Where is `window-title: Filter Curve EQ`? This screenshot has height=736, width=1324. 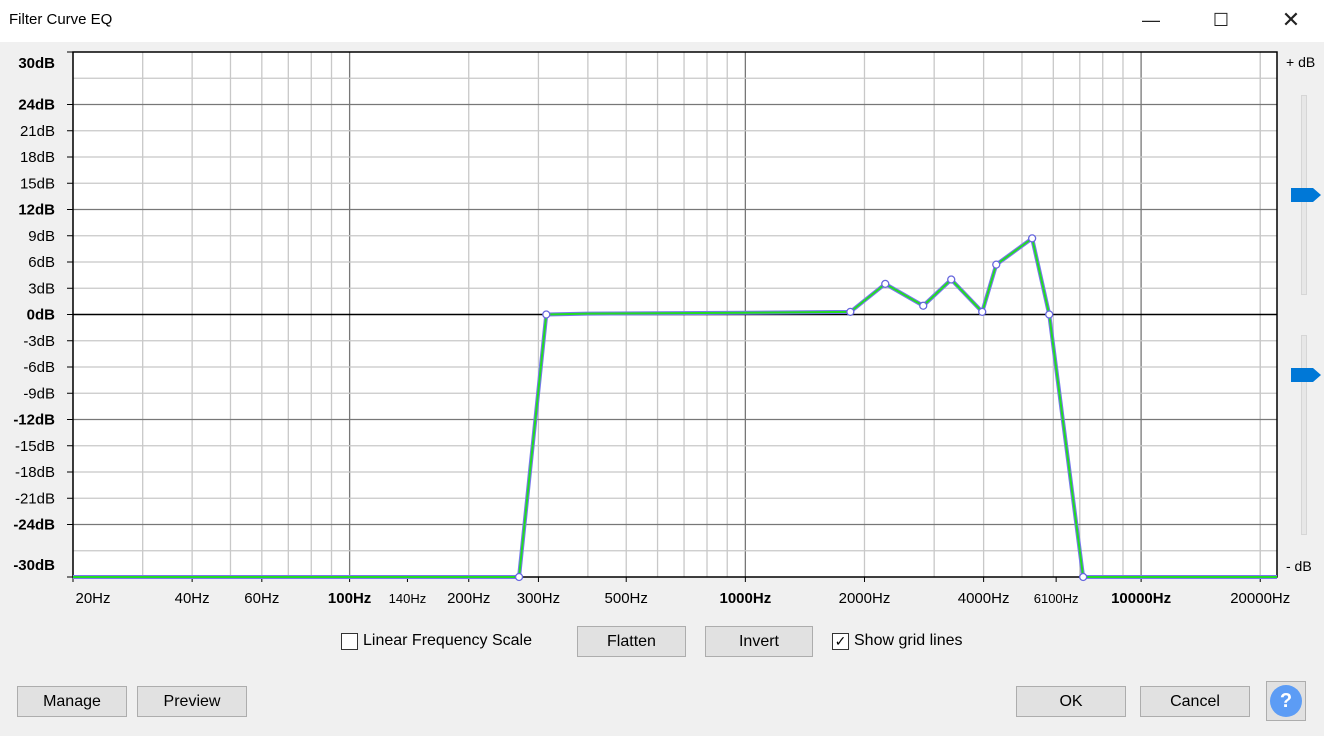
window-title: Filter Curve EQ is located at coordinates (61, 19).